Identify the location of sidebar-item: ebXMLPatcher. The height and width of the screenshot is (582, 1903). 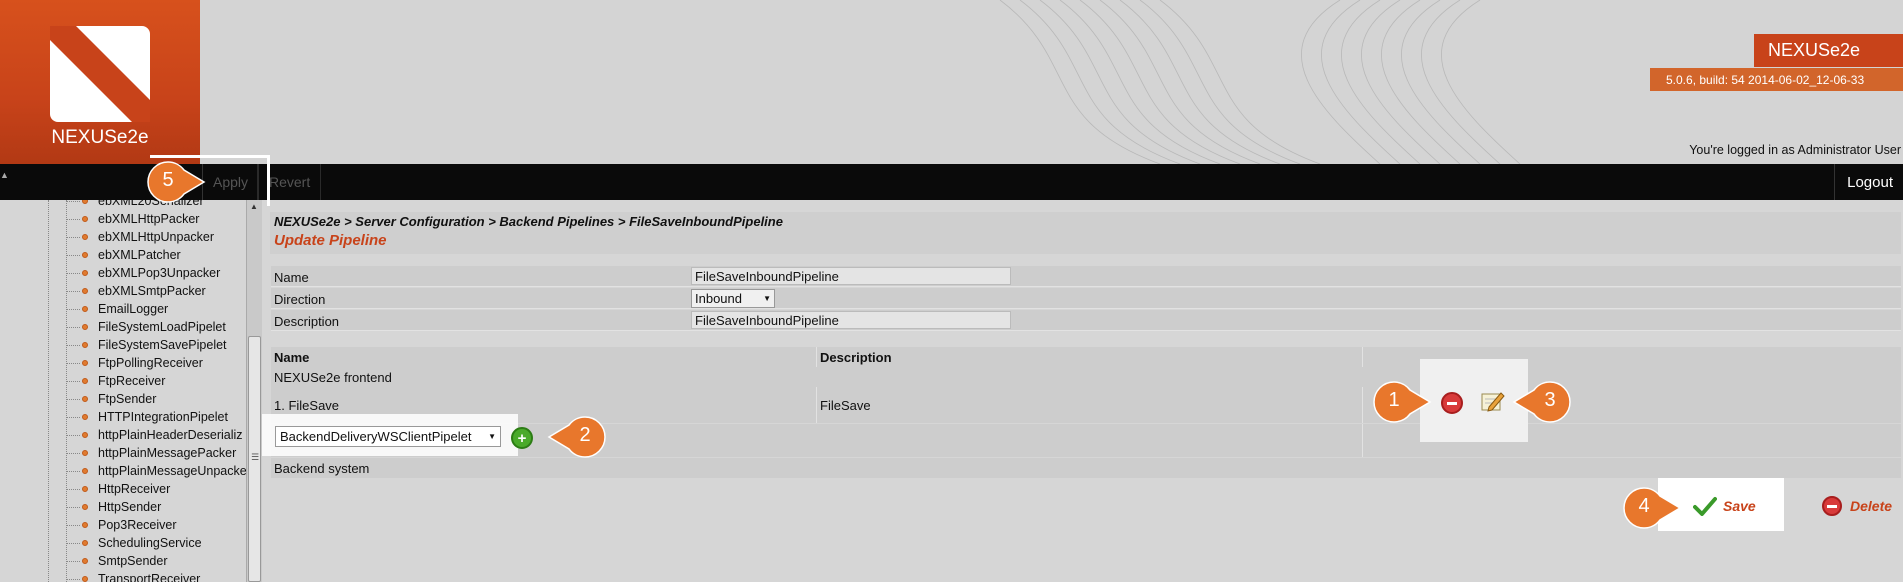
(131, 255).